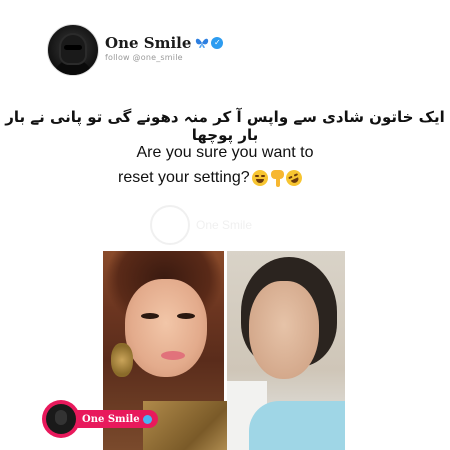  What do you see at coordinates (259, 178) in the screenshot?
I see `laughing-emoji` at bounding box center [259, 178].